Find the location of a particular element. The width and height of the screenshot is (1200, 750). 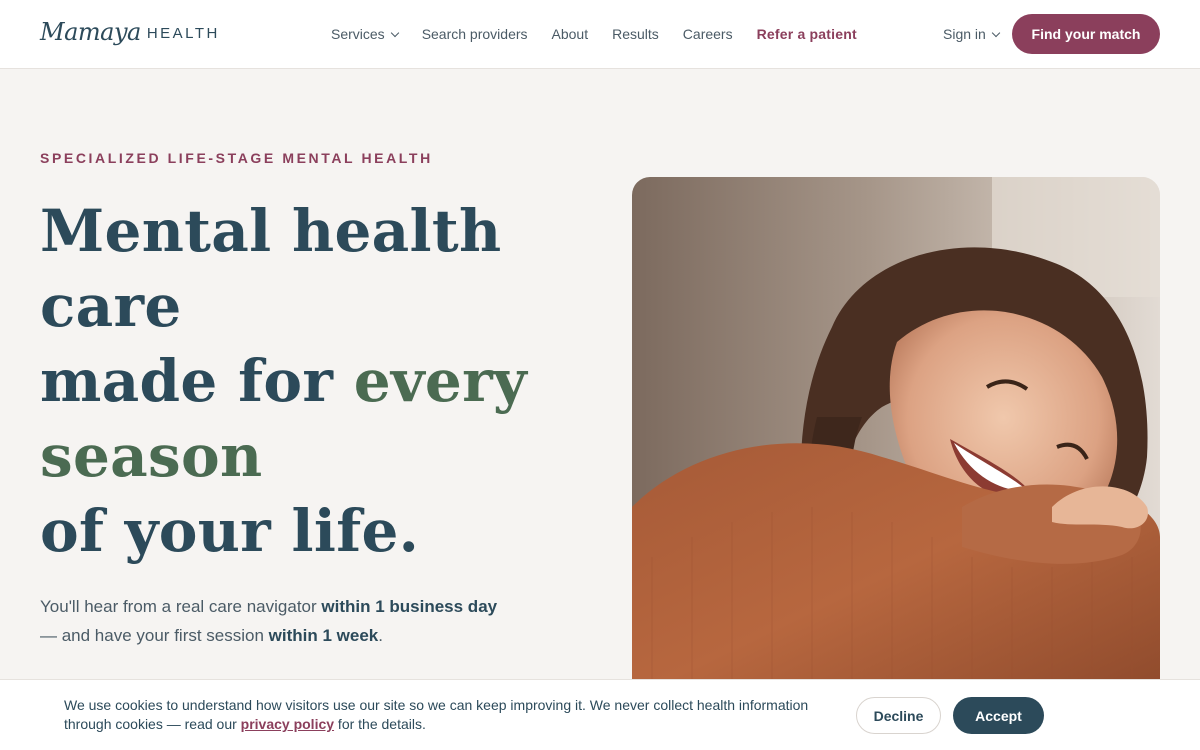

headline-line-3-start: made for is located at coordinates (197, 381).